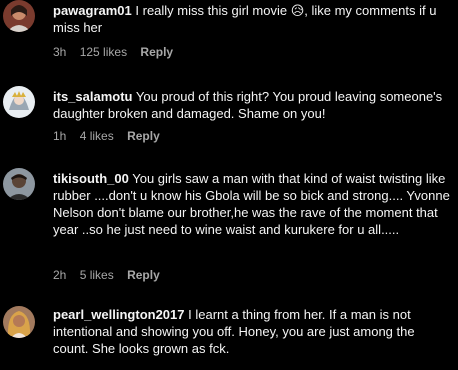 This screenshot has width=458, height=370. What do you see at coordinates (92, 10) in the screenshot?
I see `comment-username: pawagram01` at bounding box center [92, 10].